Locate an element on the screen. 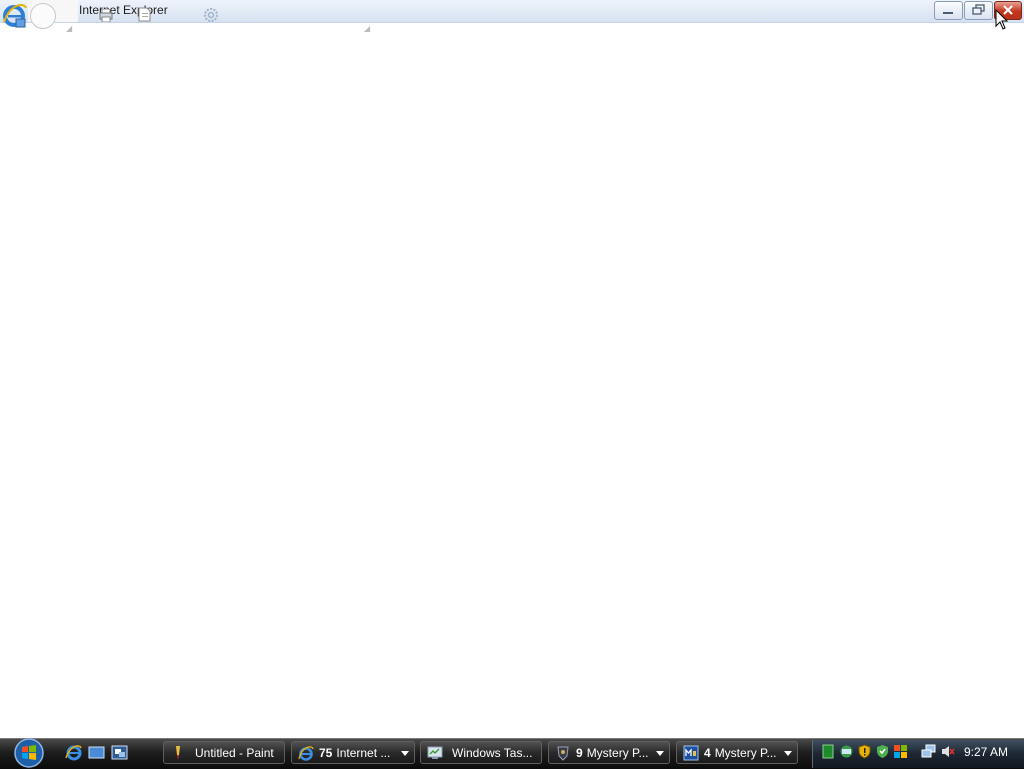 Image resolution: width=1024 pixels, height=769 pixels. security-shield-icon is located at coordinates (864, 751).